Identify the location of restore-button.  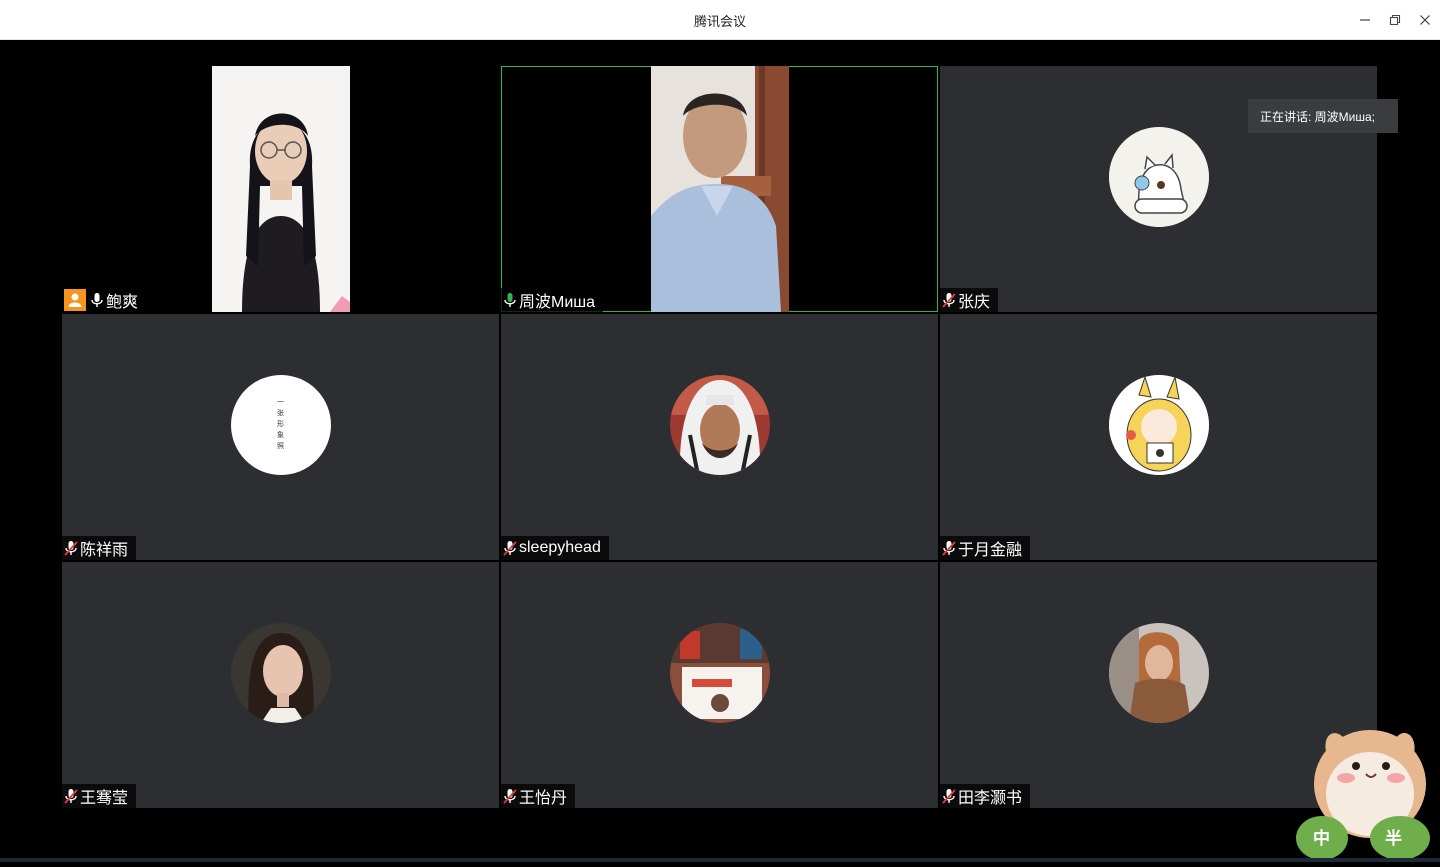
(1395, 20).